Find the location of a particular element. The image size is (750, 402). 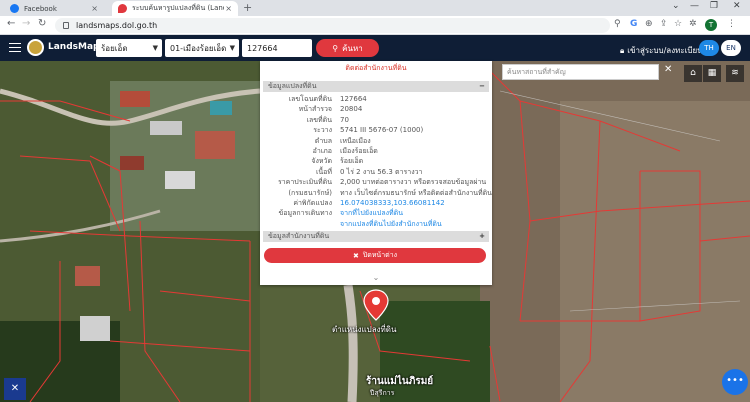

new-tab-icon: + is located at coordinates (247, 7).